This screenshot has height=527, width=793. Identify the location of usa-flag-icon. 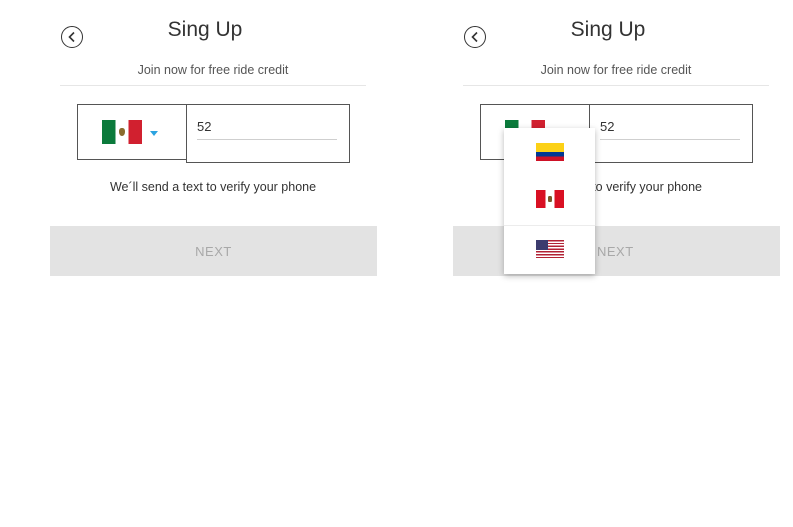
(549, 249).